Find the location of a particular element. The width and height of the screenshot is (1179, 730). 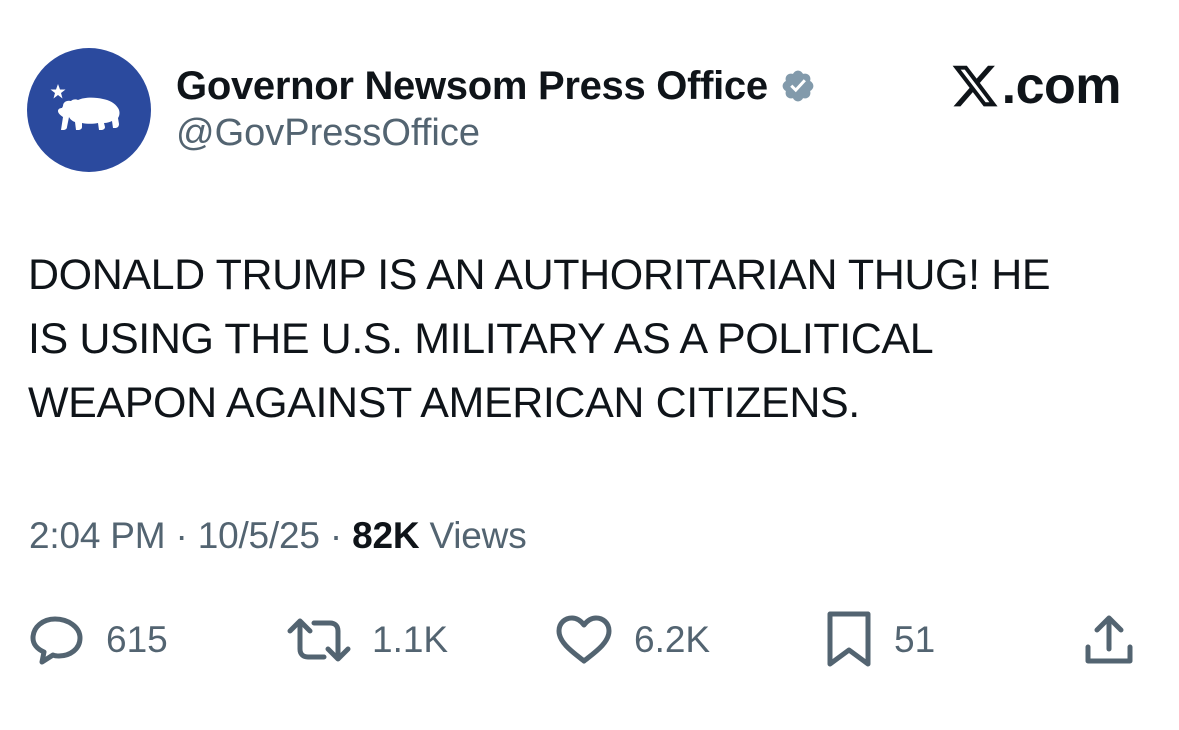

heart-icon is located at coordinates (584, 639).